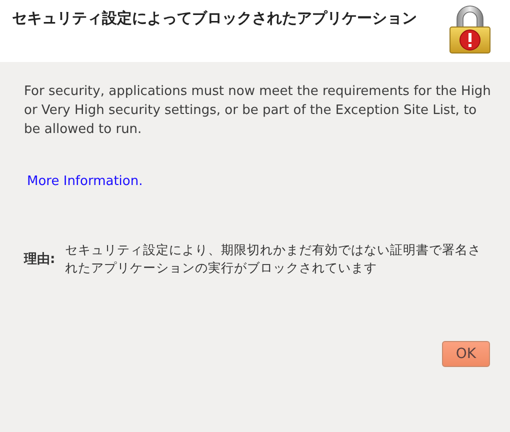 Image resolution: width=510 pixels, height=432 pixels. Describe the element at coordinates (85, 181) in the screenshot. I see `more-information-link: More Information.` at that location.